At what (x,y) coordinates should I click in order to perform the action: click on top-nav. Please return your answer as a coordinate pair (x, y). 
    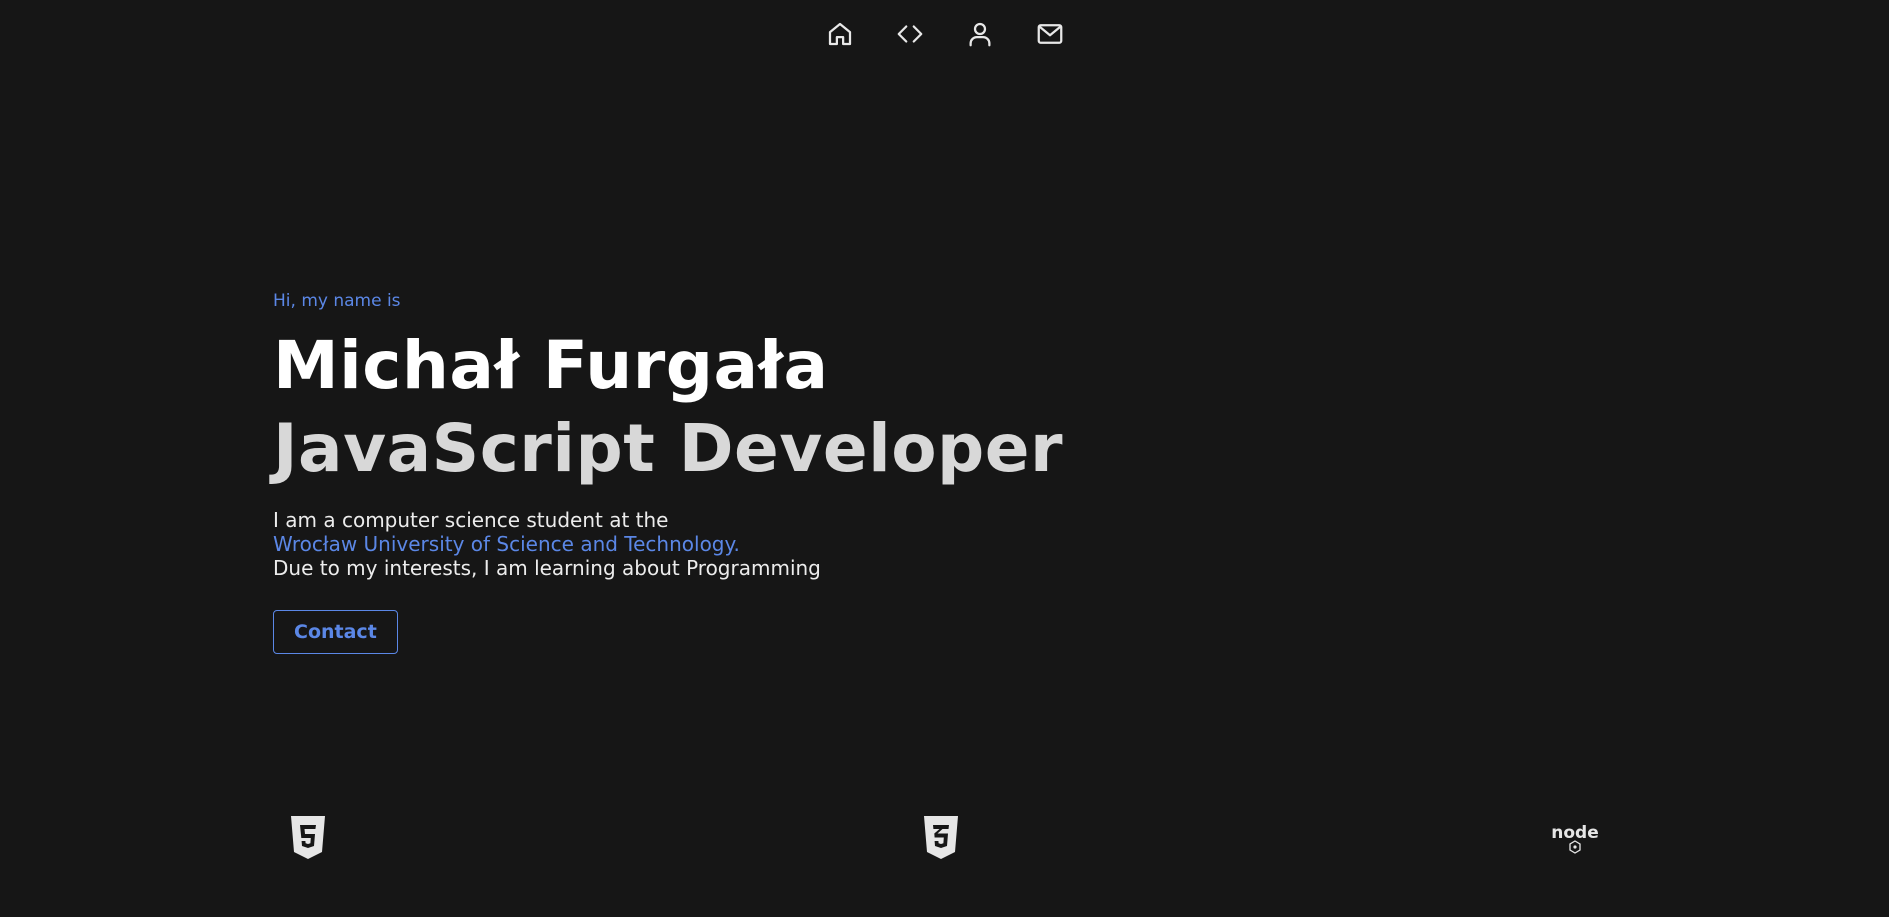
    Looking at the image, I should click on (945, 34).